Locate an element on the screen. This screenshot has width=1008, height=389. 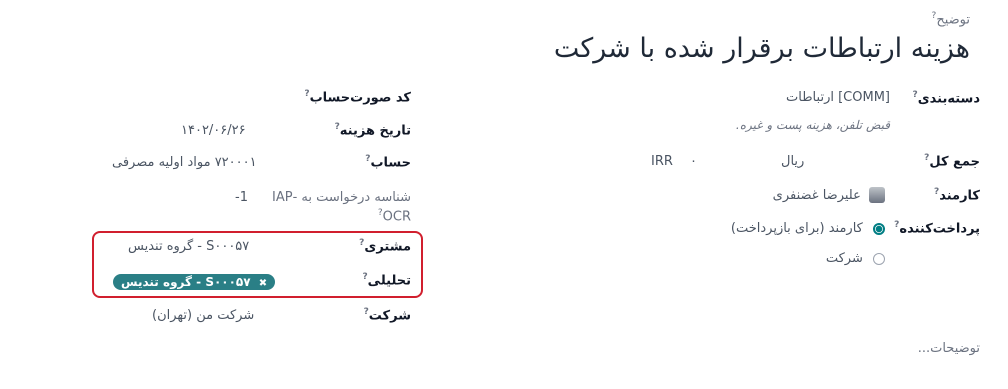
company-field: شرکت من (تهران) is located at coordinates (203, 315).